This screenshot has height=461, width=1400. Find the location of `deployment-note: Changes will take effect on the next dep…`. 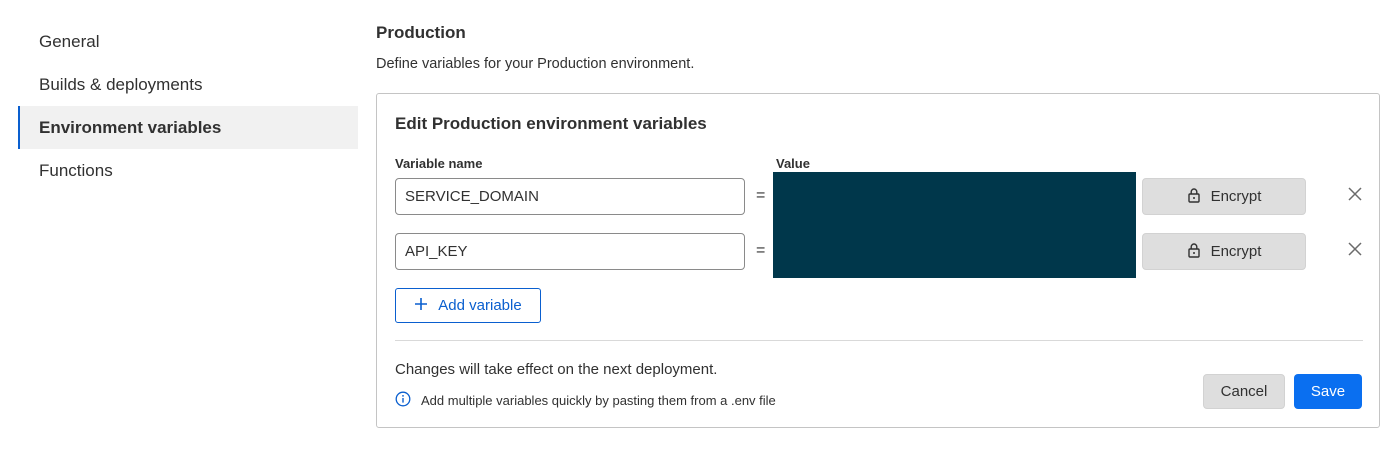

deployment-note: Changes will take effect on the next dep… is located at coordinates (556, 369).